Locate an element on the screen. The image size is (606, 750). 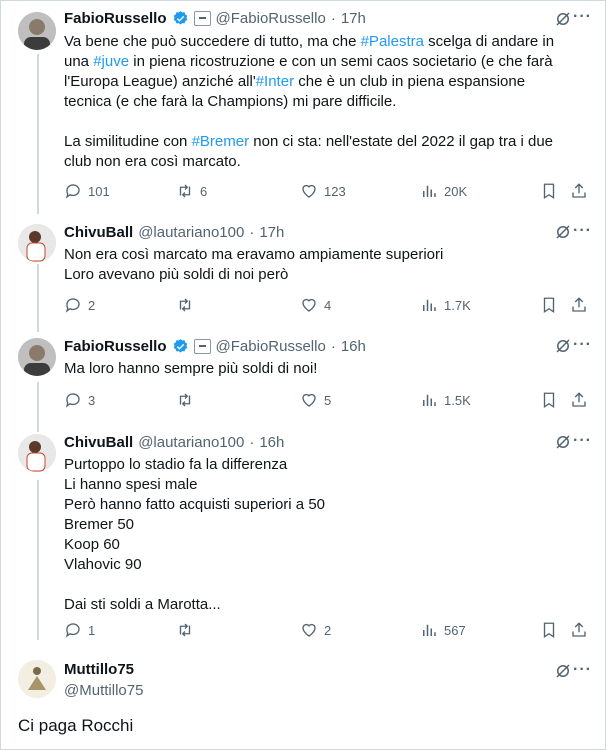
reply-button: 3 is located at coordinates (79, 400).